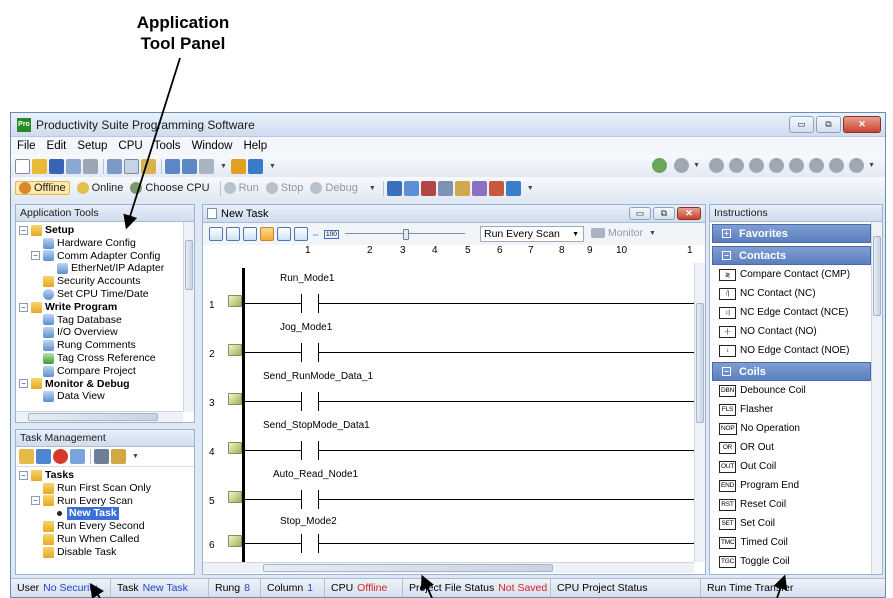  What do you see at coordinates (791, 274) in the screenshot?
I see `instruction-item: ≷ Compare Contact (CMP)` at bounding box center [791, 274].